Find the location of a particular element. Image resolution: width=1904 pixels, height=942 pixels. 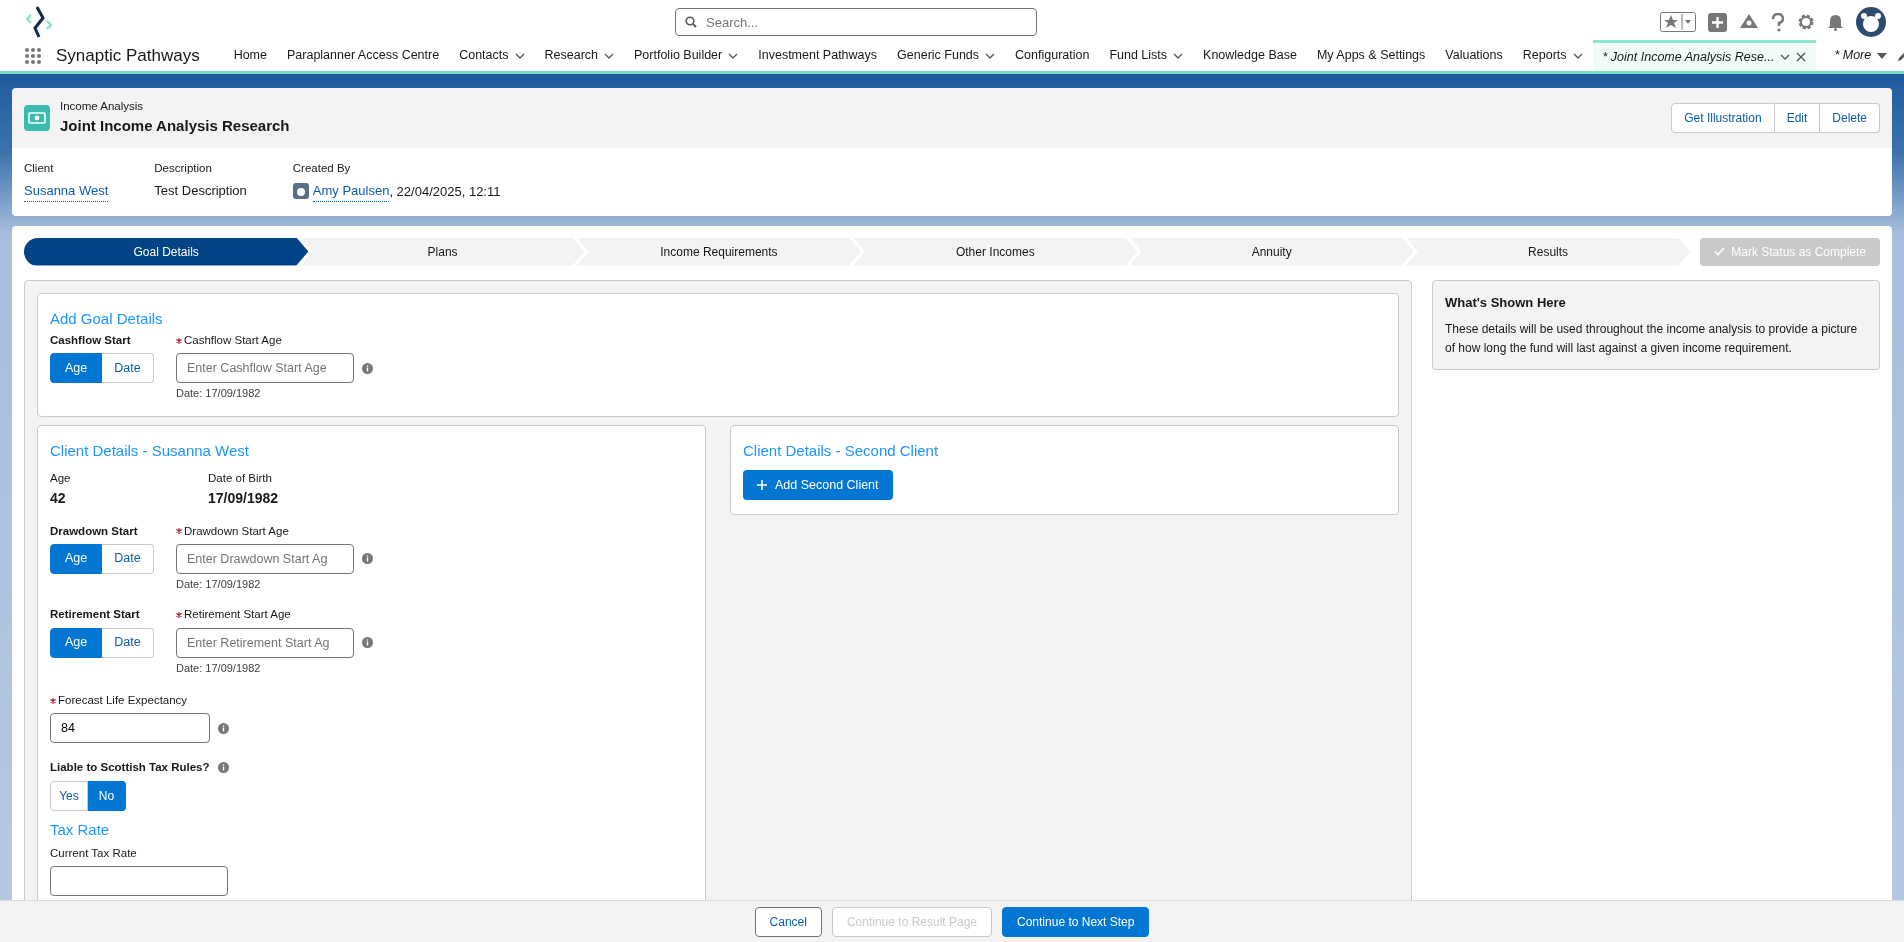

field-label: Forecast Life Expectancy is located at coordinates (123, 700).